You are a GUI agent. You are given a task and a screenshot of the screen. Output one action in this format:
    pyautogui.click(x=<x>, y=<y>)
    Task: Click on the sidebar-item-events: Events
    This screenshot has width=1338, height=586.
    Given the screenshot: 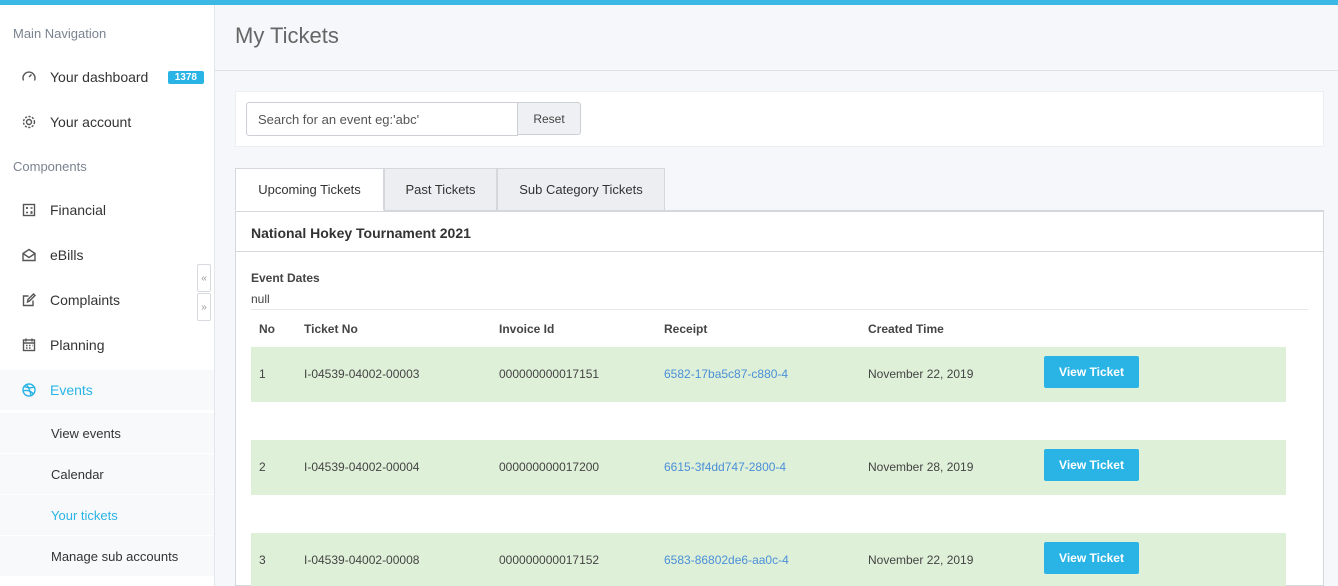 What is the action you would take?
    pyautogui.click(x=107, y=390)
    